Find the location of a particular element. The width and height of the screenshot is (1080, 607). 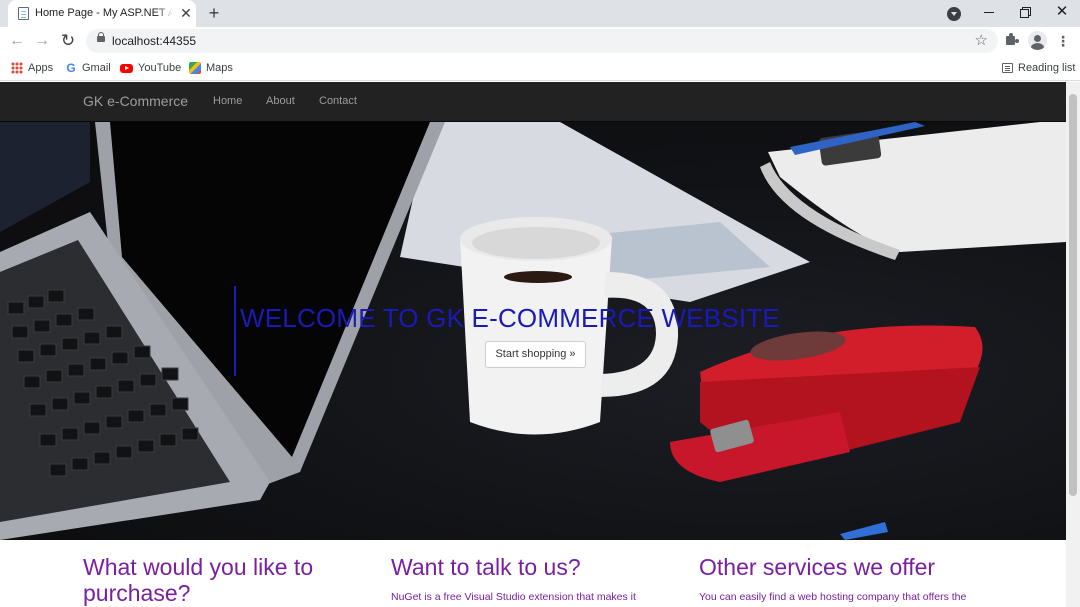

bookmarks-bar: Apps G Gmail YouTube Maps Reading list is located at coordinates (540, 68).